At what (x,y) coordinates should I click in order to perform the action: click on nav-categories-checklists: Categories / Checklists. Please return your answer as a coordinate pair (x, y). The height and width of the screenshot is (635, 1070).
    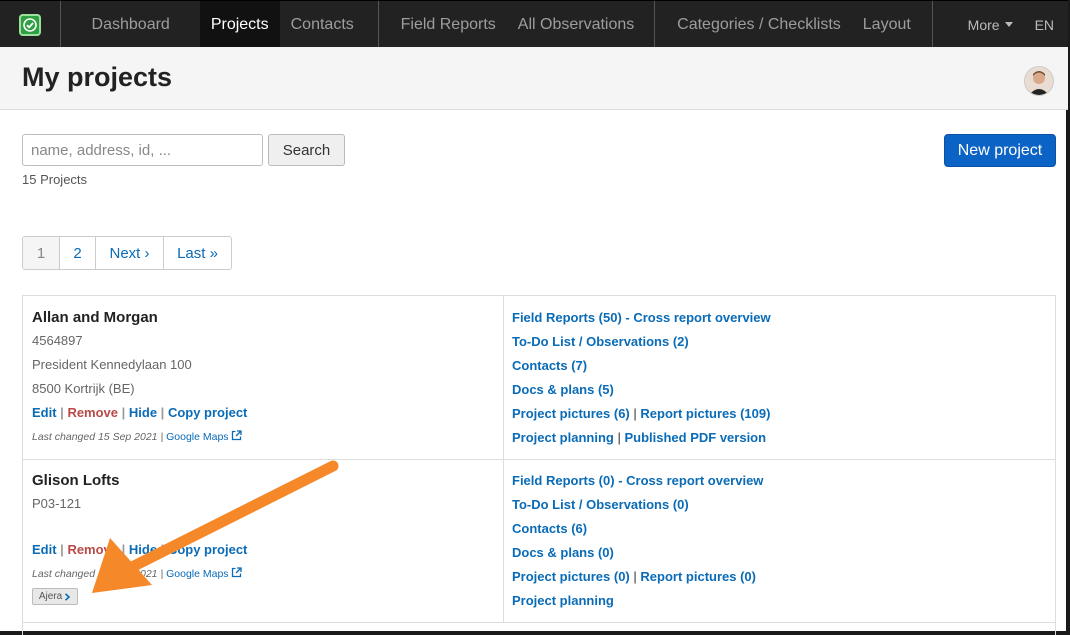
    Looking at the image, I should click on (759, 24).